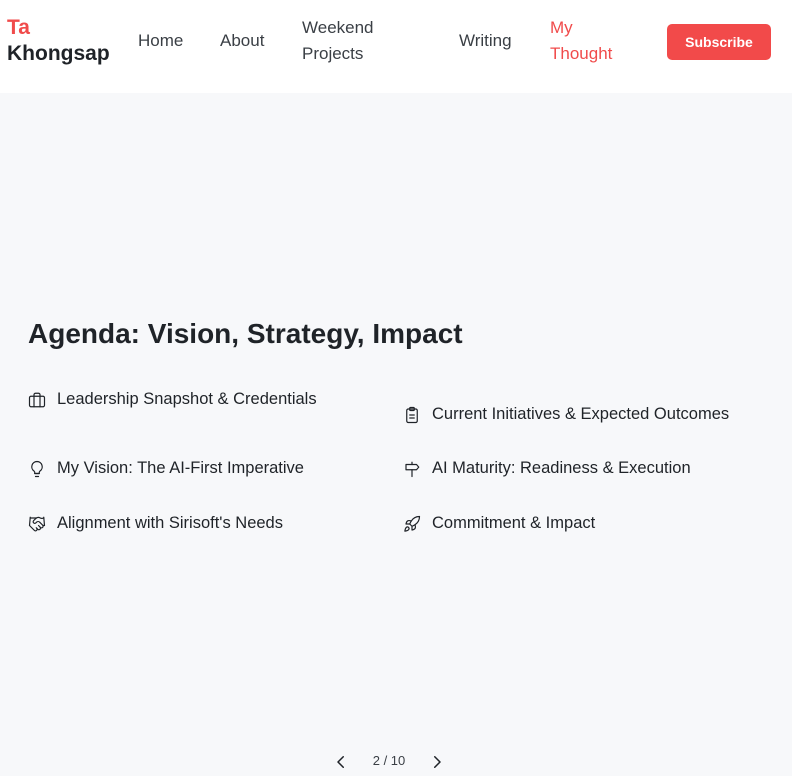 The image size is (792, 776). What do you see at coordinates (58, 41) in the screenshot?
I see `brand-logo: Ta Khongsap` at bounding box center [58, 41].